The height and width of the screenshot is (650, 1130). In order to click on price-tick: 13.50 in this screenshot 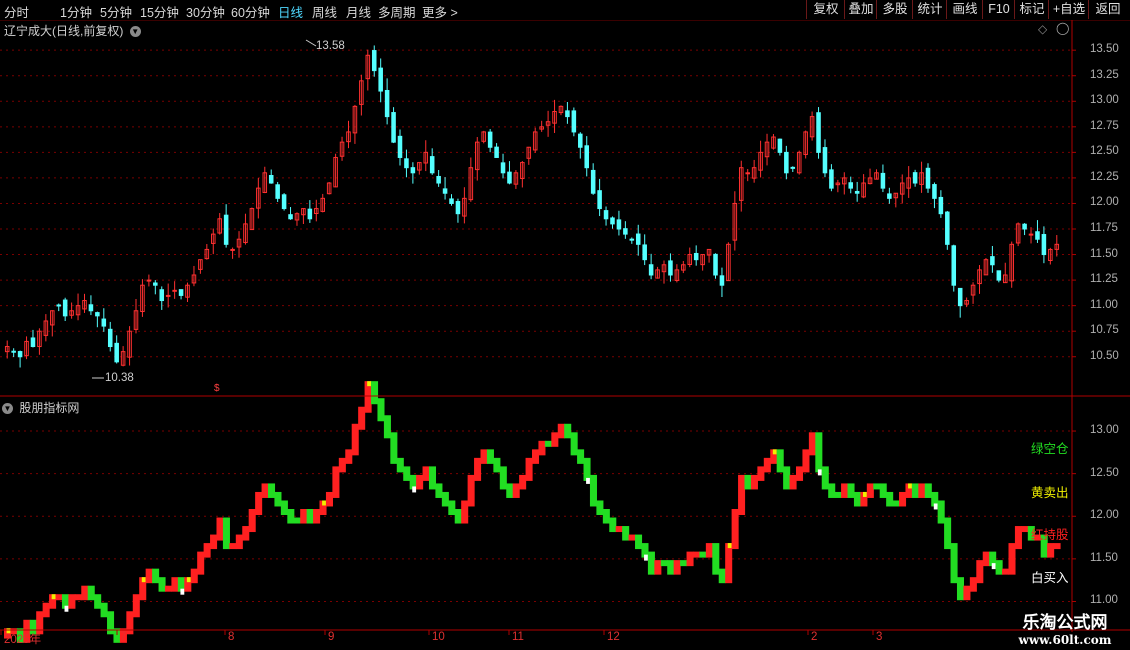, I will do `click(1104, 49)`.